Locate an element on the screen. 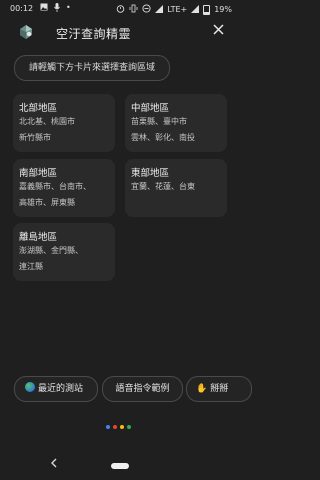 The height and width of the screenshot is (480, 320). dot-blue is located at coordinates (108, 427).